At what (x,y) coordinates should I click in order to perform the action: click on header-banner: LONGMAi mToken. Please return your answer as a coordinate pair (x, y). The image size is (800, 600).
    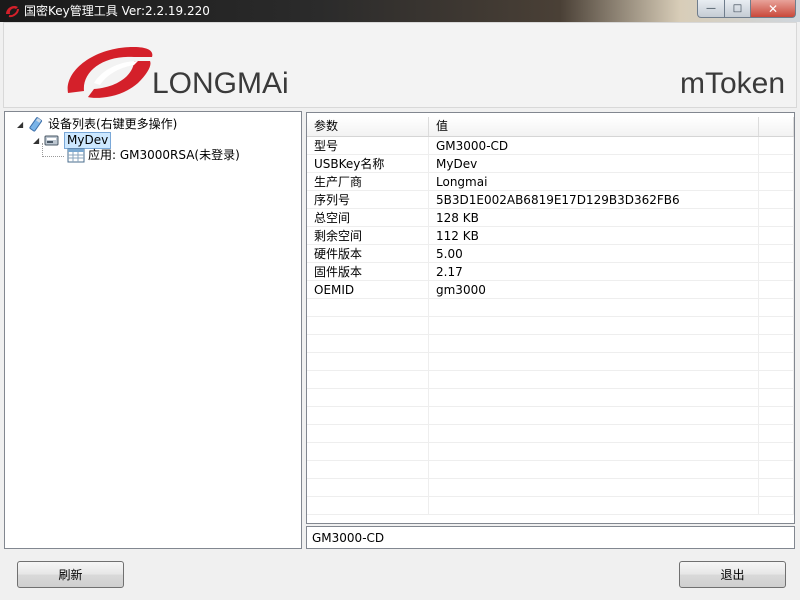
    Looking at the image, I should click on (400, 65).